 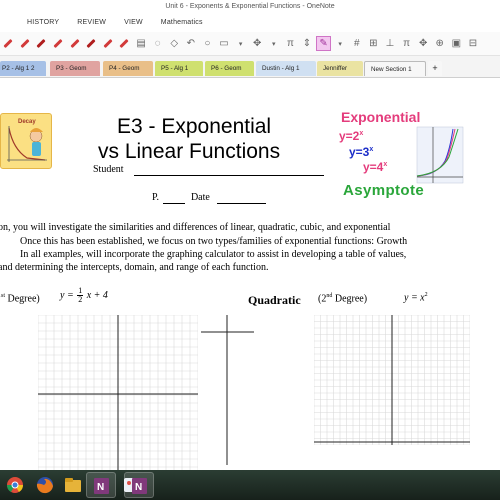 What do you see at coordinates (27, 144) in the screenshot?
I see `decay-cartoon-icon` at bounding box center [27, 144].